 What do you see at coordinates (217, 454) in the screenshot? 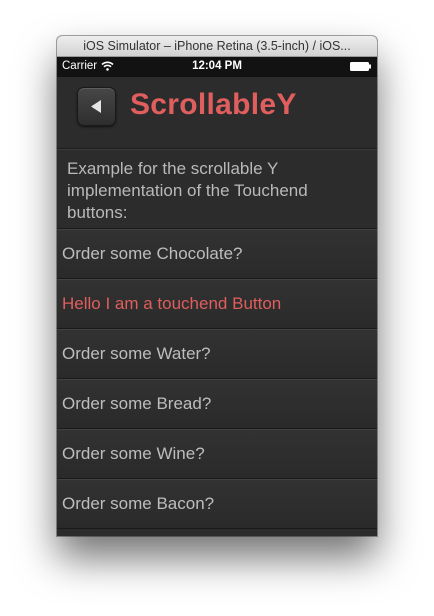
I see `list-item-wine: Order some Wine?` at bounding box center [217, 454].